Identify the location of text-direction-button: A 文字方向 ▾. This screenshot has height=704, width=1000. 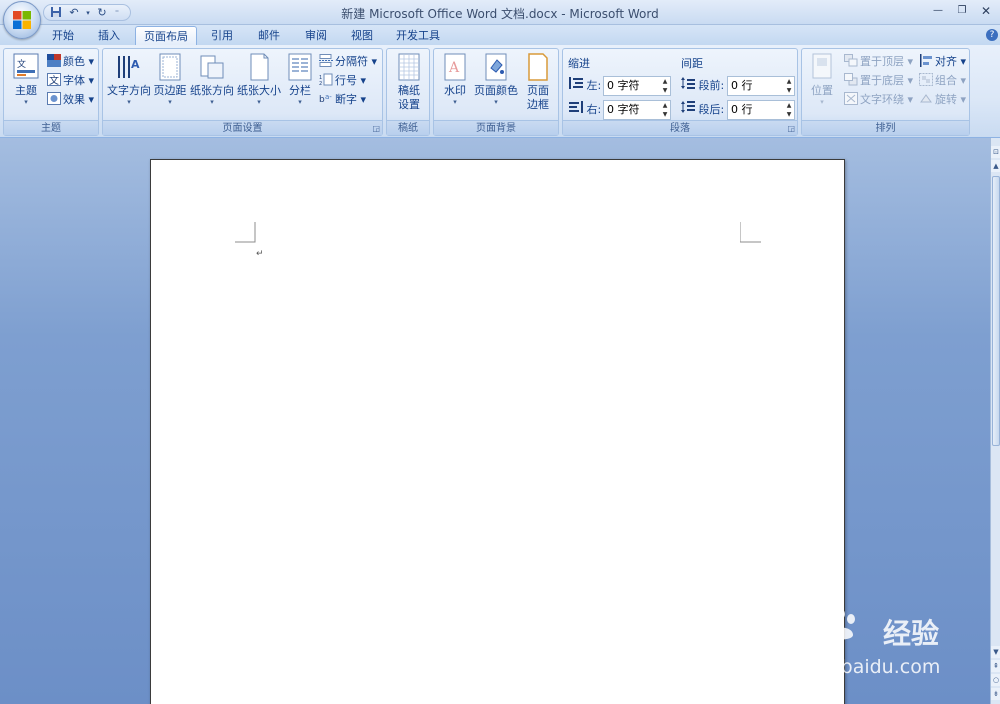
(129, 79).